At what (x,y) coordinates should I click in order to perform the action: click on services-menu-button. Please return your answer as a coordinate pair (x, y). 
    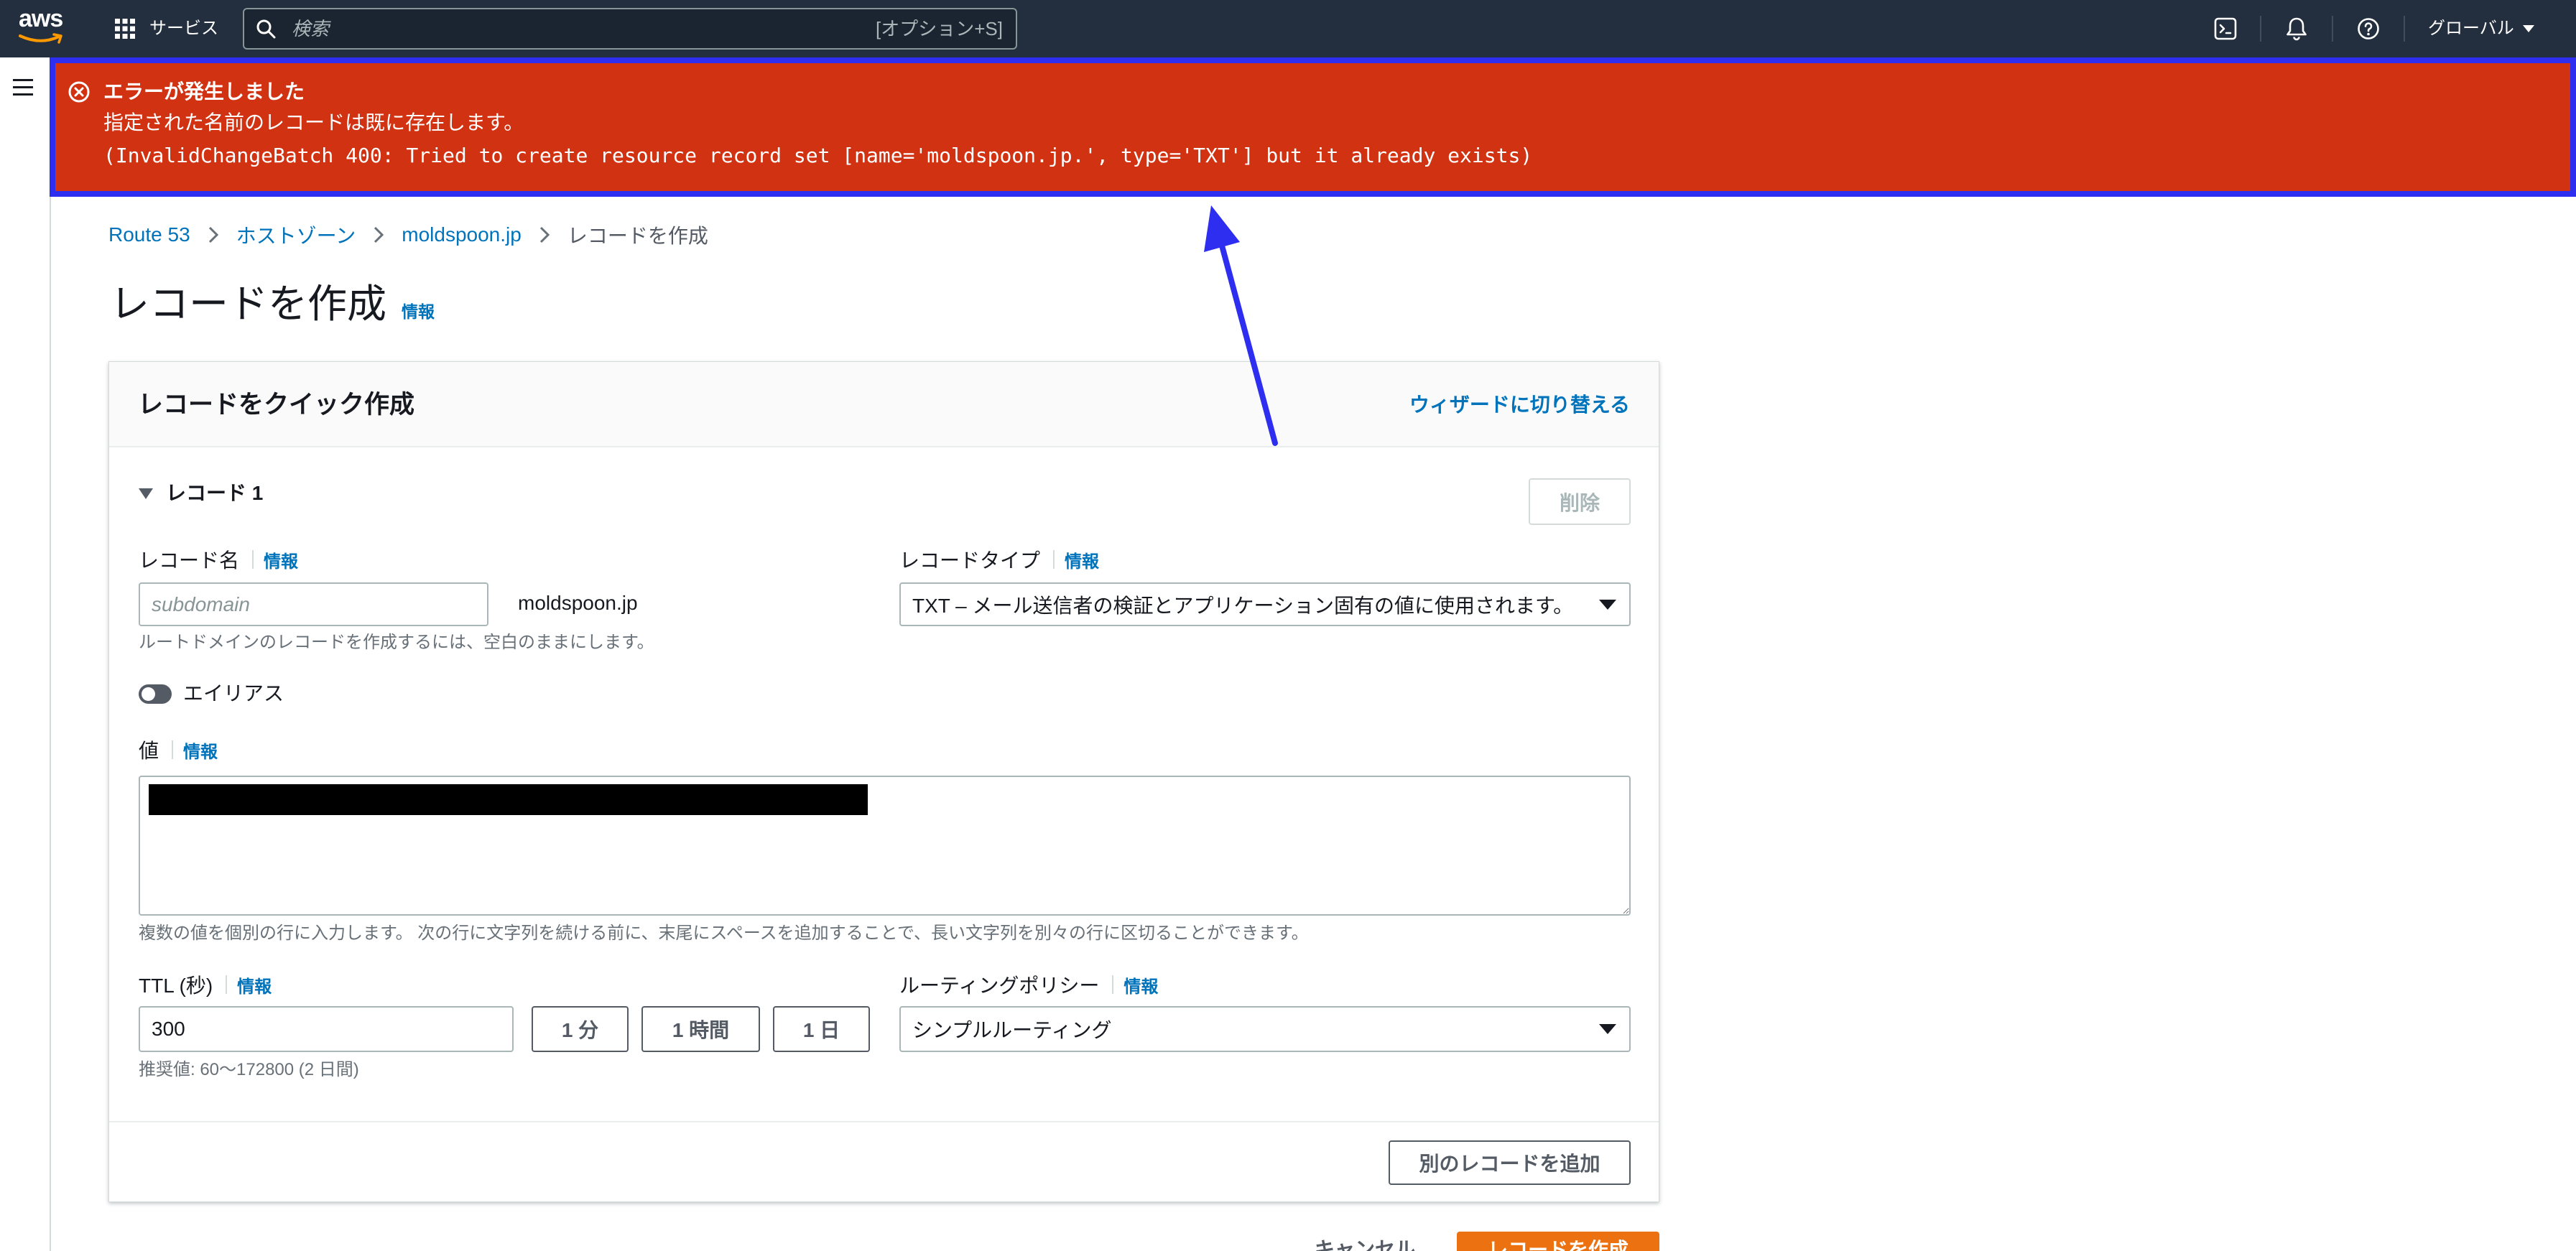
    Looking at the image, I should click on (125, 30).